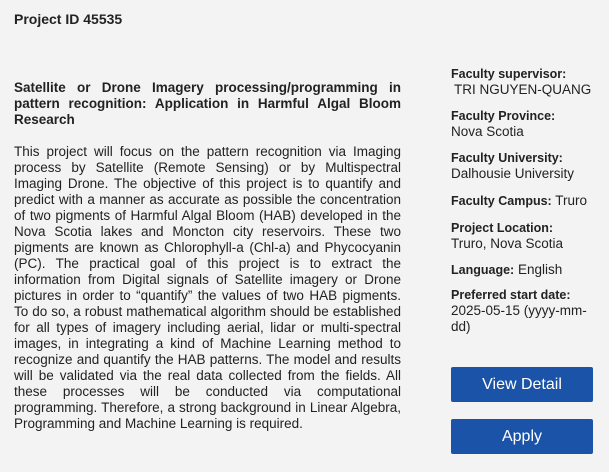 The image size is (609, 472). I want to click on faculty-university-field: Faculty University: Dalhousie University, so click(523, 166).